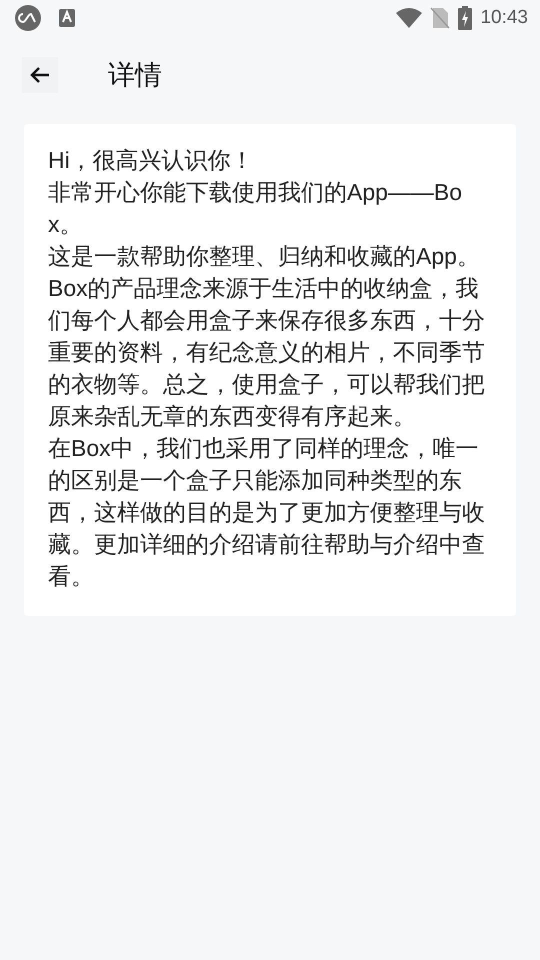 The height and width of the screenshot is (960, 540). I want to click on paragraph: 这是一款帮助你整理、归纳和收藏的App。, so click(264, 256).